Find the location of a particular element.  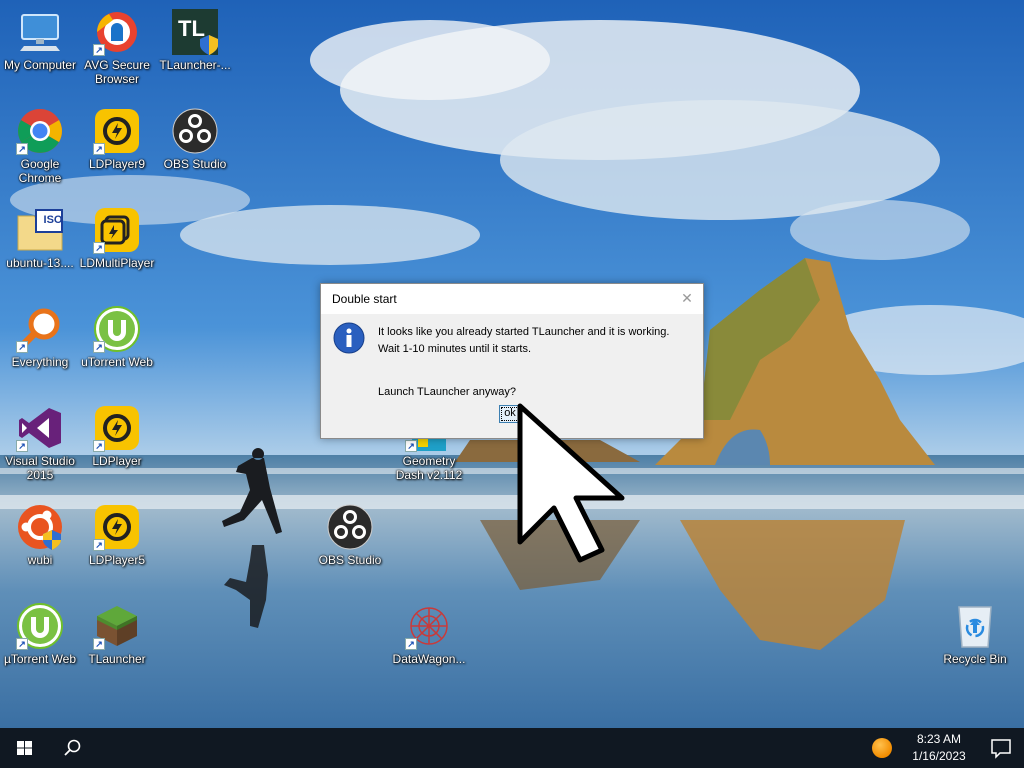

desktop-icon-ldplayer5: ↗ LDPlayer5 is located at coordinates (117, 532).